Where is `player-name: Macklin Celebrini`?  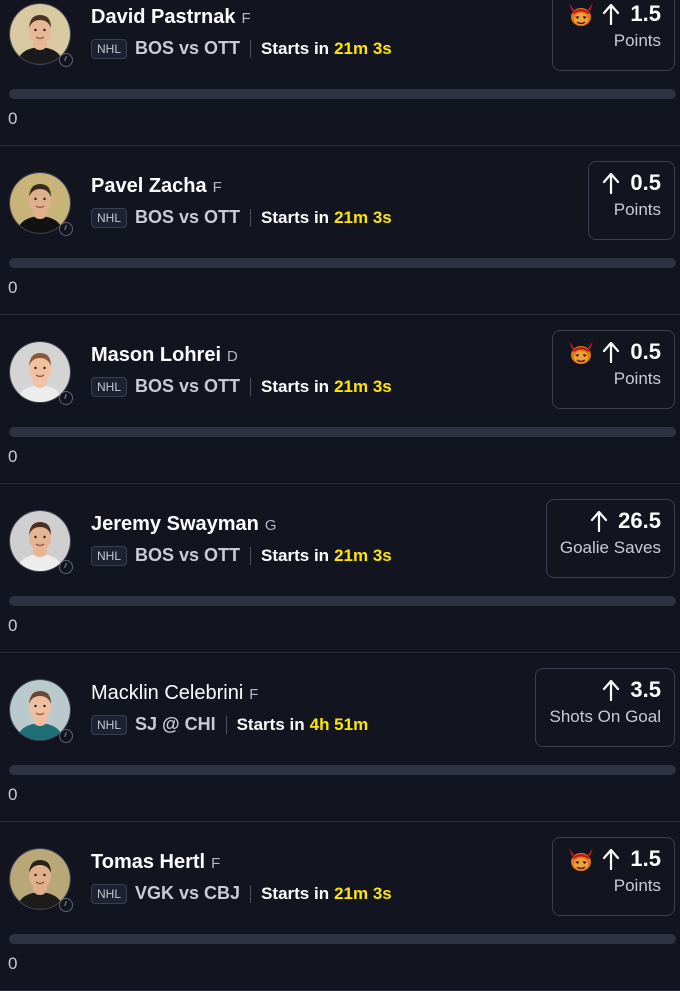
player-name: Macklin Celebrini is located at coordinates (167, 693).